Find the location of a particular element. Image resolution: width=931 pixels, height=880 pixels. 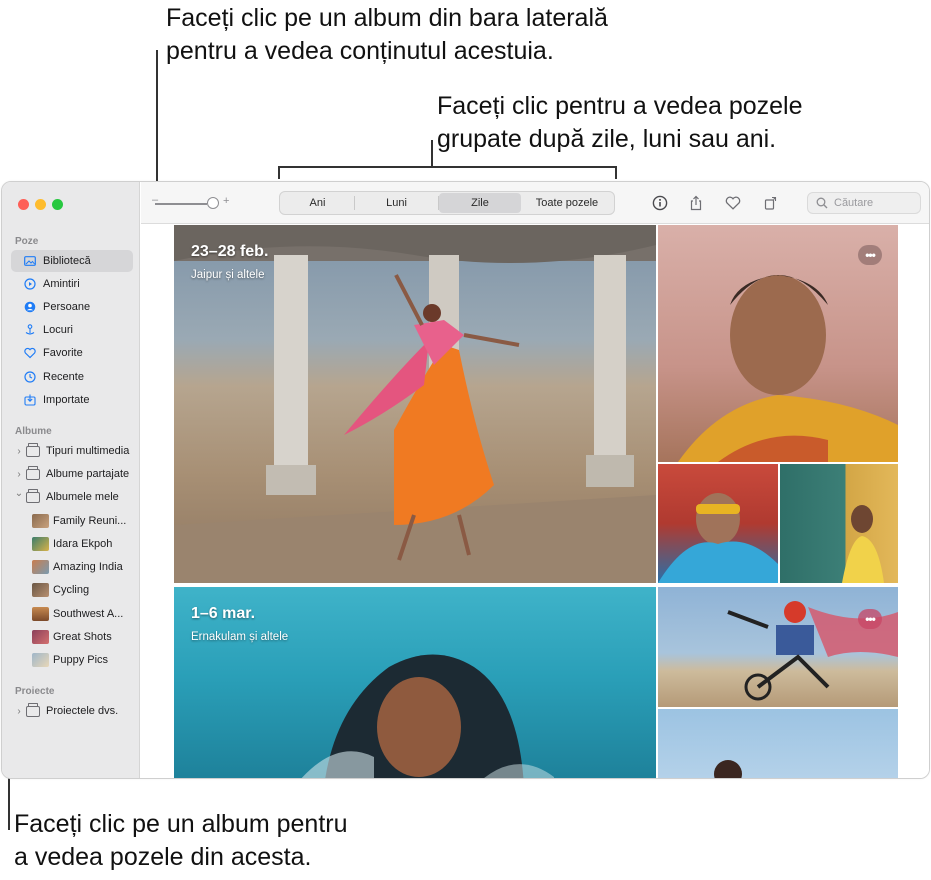

sidebar-item-imports: Importate is located at coordinates (72, 400).